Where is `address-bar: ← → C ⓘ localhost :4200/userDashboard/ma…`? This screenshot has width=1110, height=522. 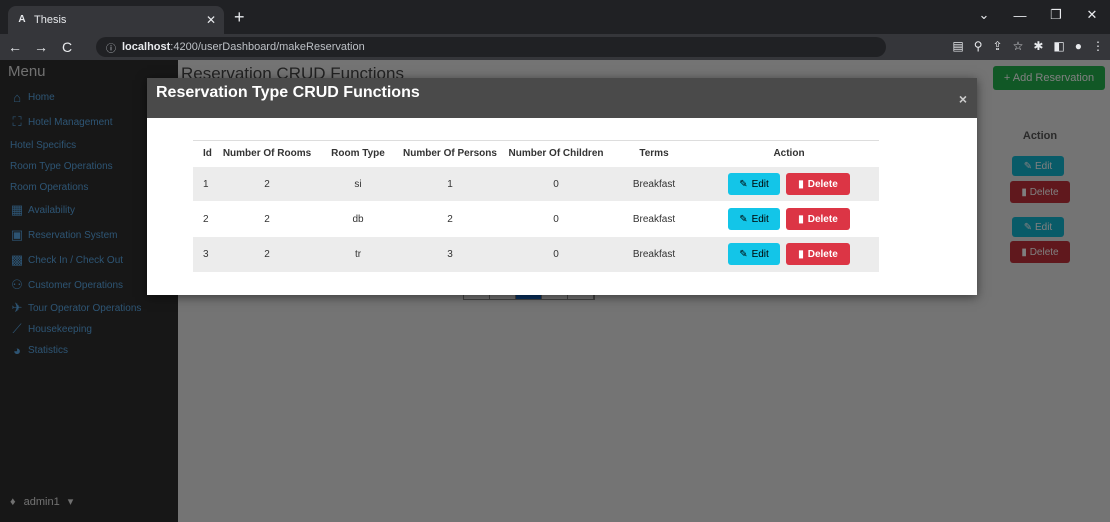
address-bar: ← → C ⓘ localhost :4200/userDashboard/ma… is located at coordinates (555, 47).